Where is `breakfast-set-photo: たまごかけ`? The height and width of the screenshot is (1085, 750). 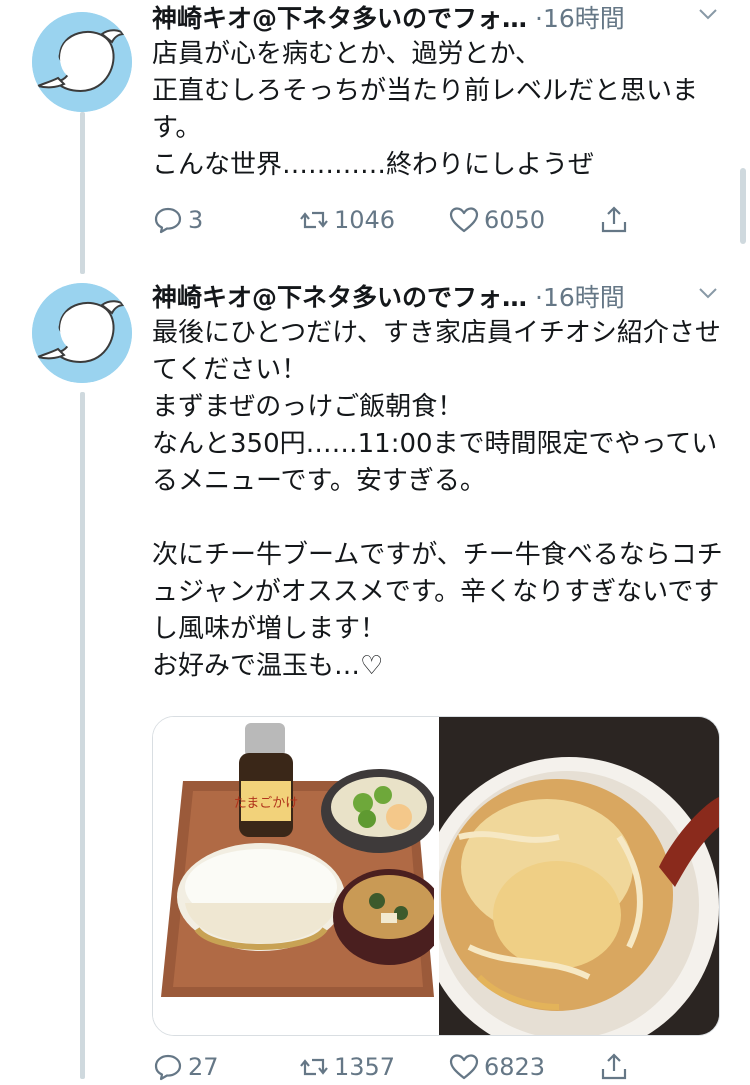 breakfast-set-photo: たまごかけ is located at coordinates (299, 876).